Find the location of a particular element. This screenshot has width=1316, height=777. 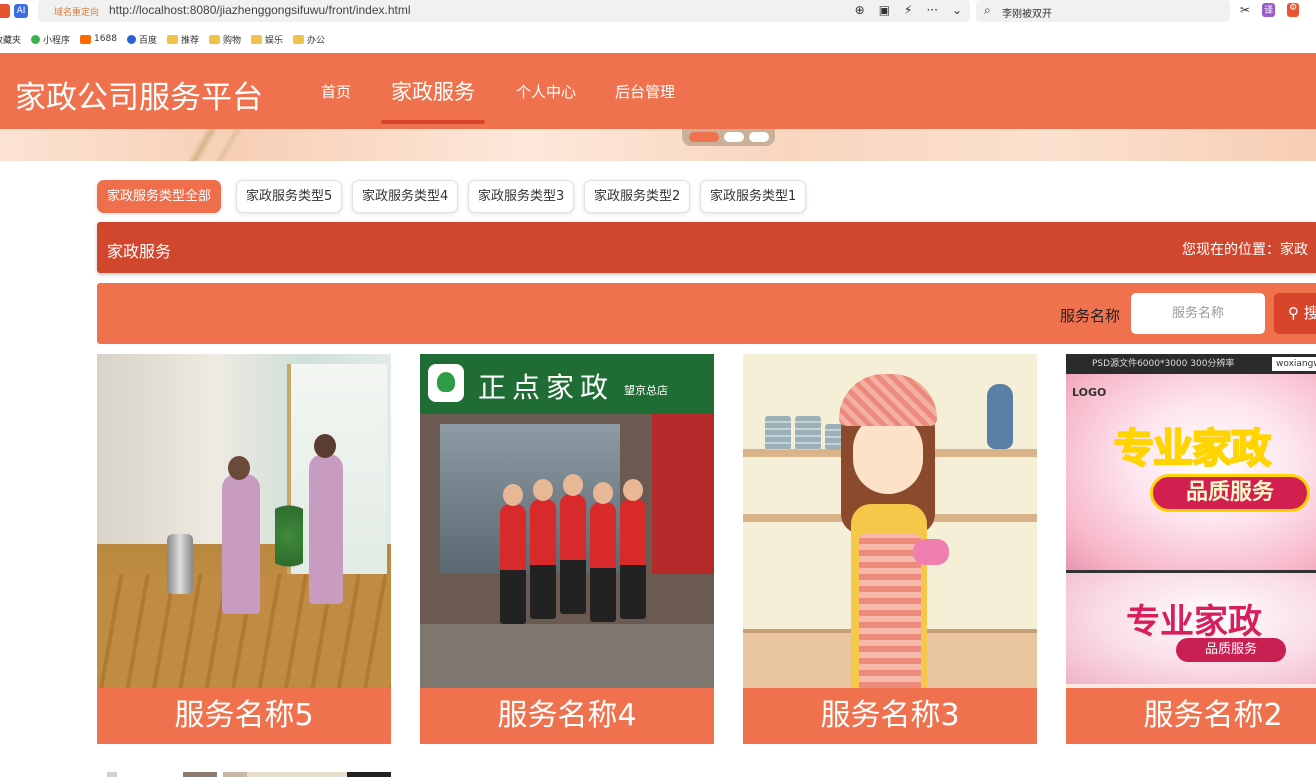

bookmark-label: 小程序 is located at coordinates (57, 40).